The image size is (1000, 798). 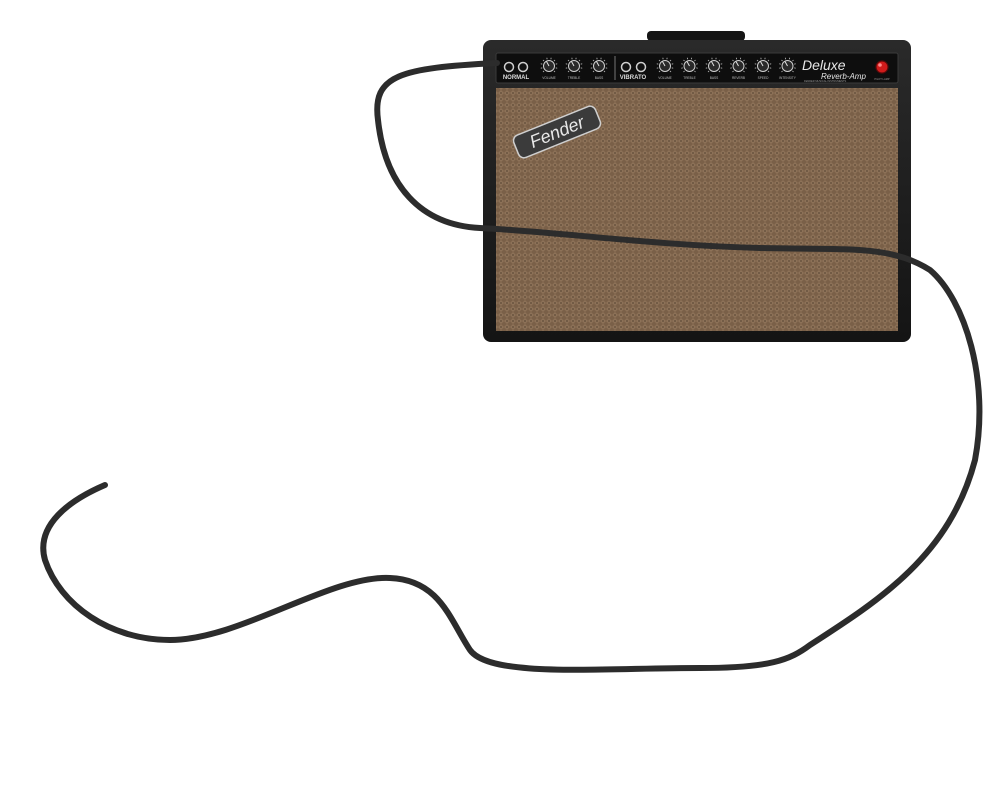 I want to click on knob-label: INTENSITY, so click(x=788, y=78).